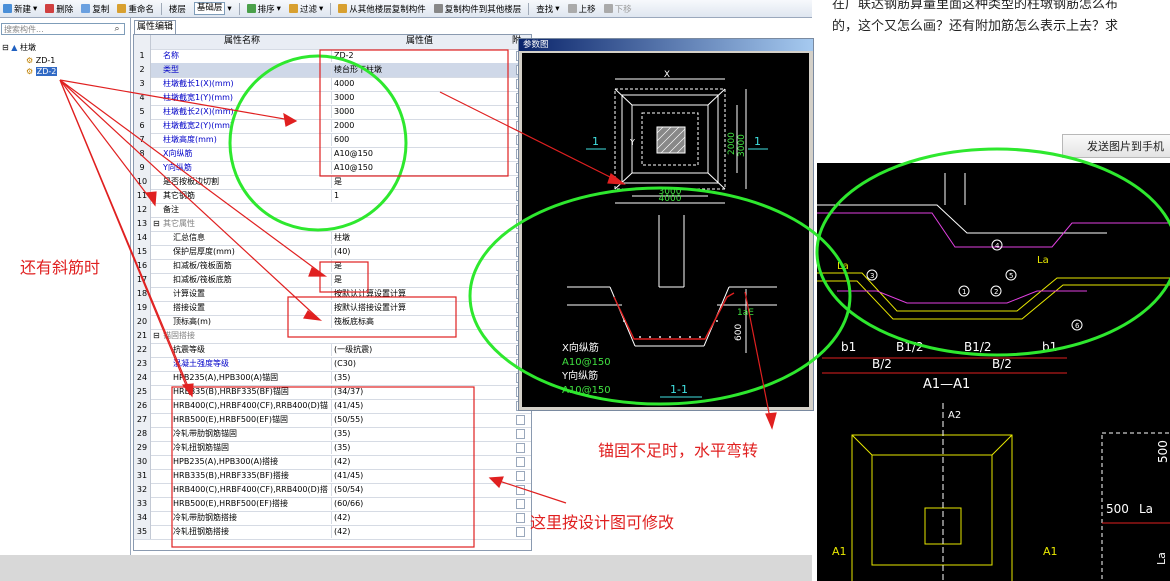  Describe the element at coordinates (678, 450) in the screenshot. I see `annotation-anchor-bend: 锚固不足时，水平弯转` at that location.